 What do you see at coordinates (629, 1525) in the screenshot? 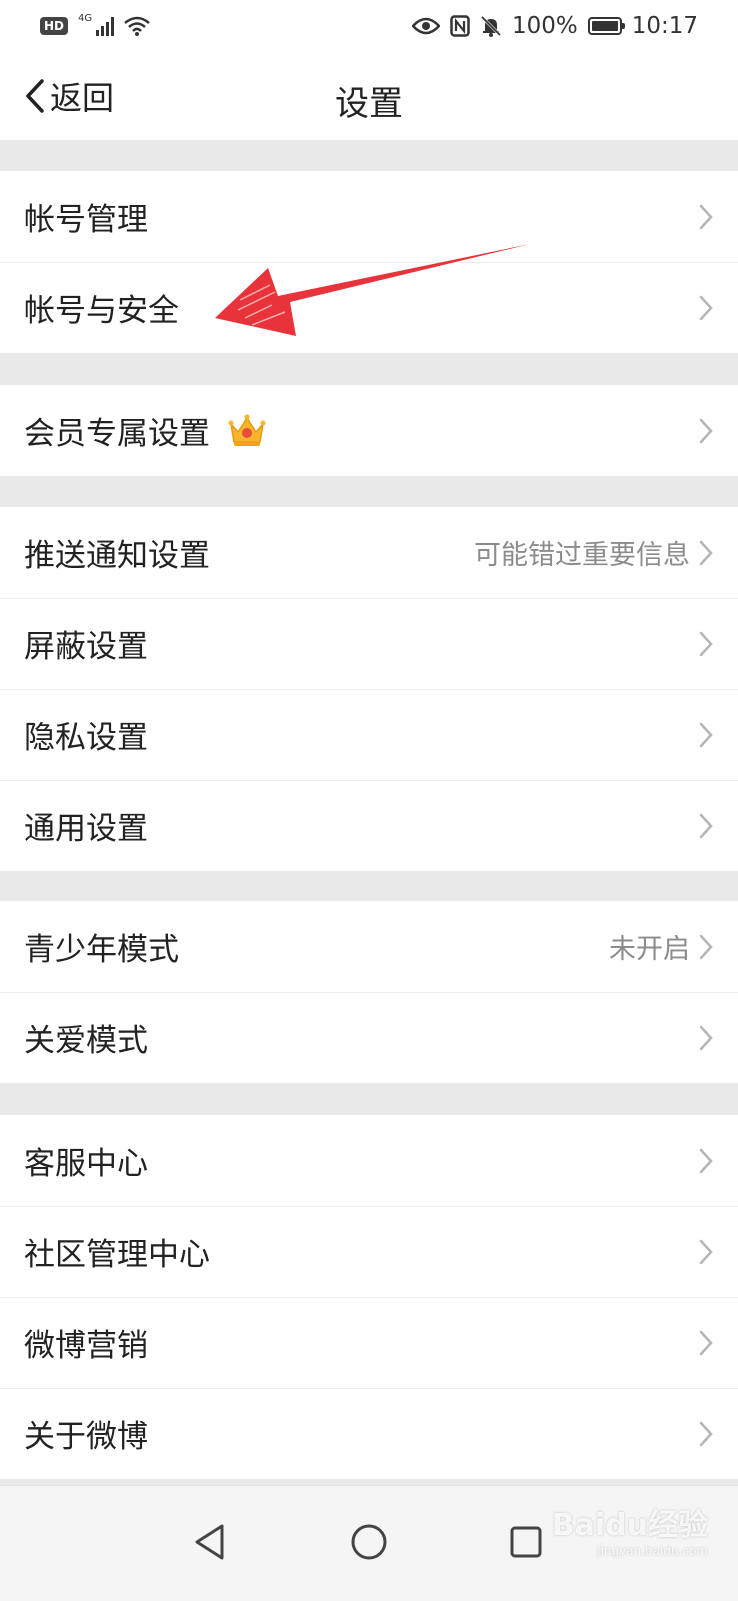
I see `watermark-brand: Baidu经验` at bounding box center [629, 1525].